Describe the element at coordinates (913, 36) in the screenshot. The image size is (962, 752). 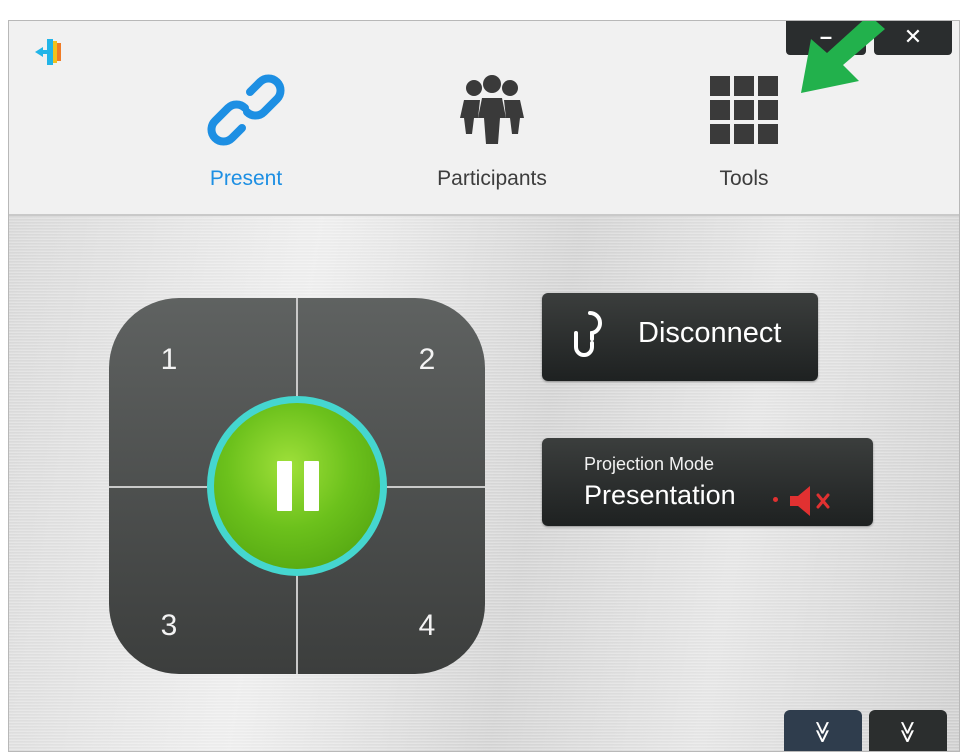
I see `close-icon: ✕` at that location.